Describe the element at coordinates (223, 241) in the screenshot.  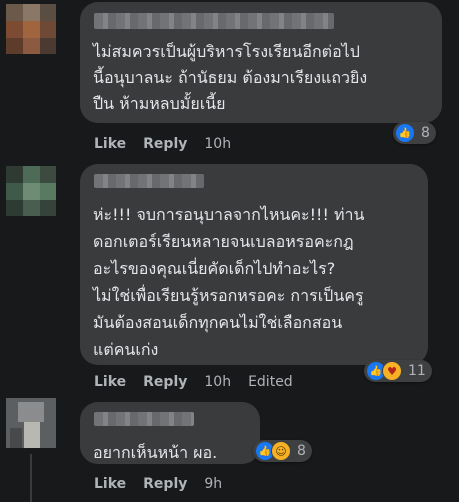
I see `comment-text-line: ดอกเตอร์เรียนหลายจนเบลอหรอคะกฎ` at that location.